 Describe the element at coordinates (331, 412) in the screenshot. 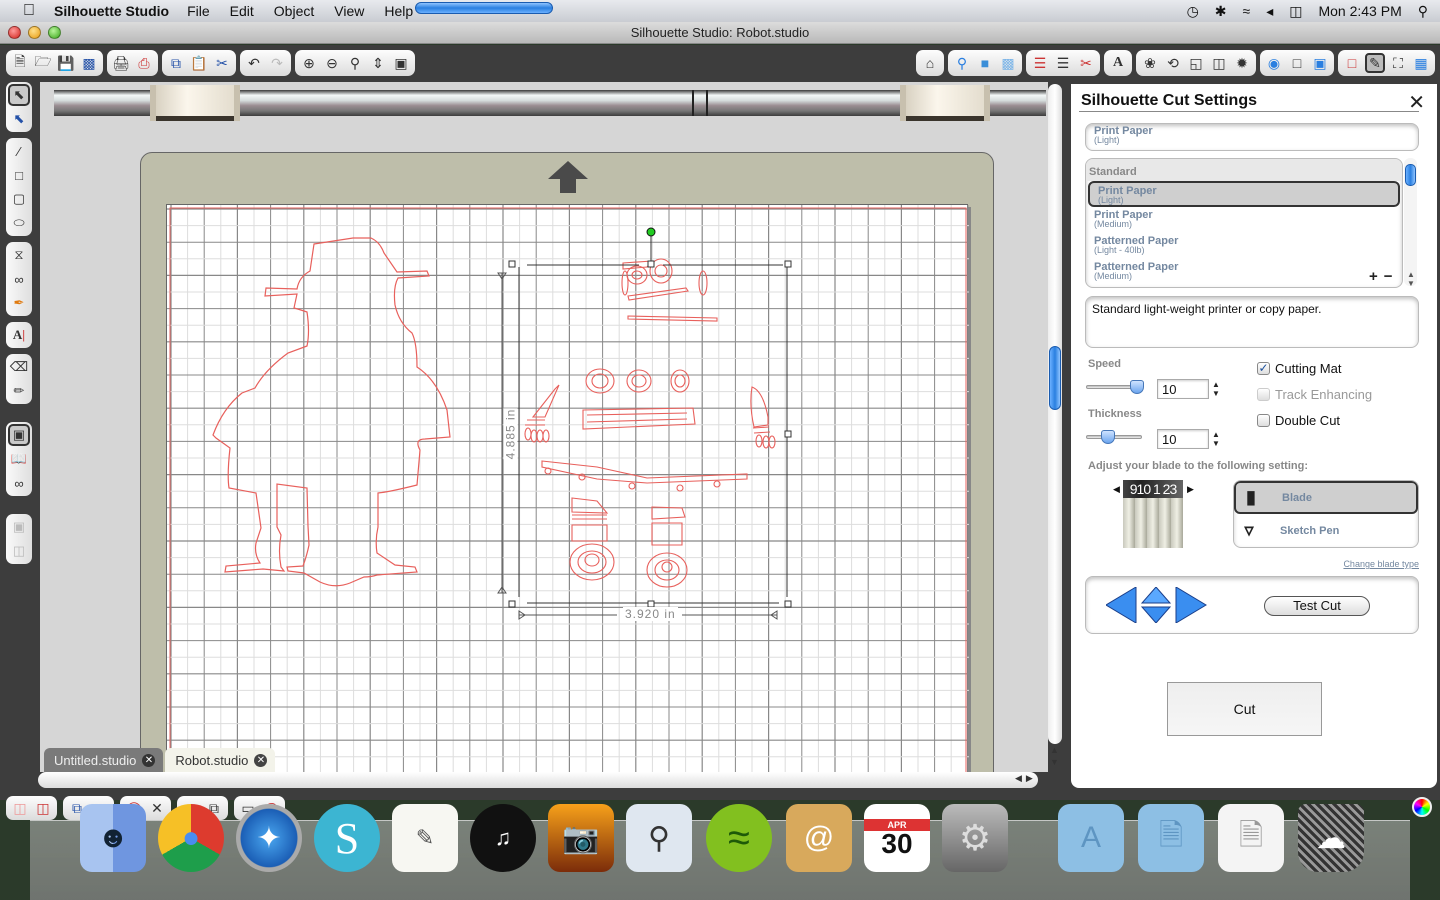

I see `silhouette-man-shape` at that location.